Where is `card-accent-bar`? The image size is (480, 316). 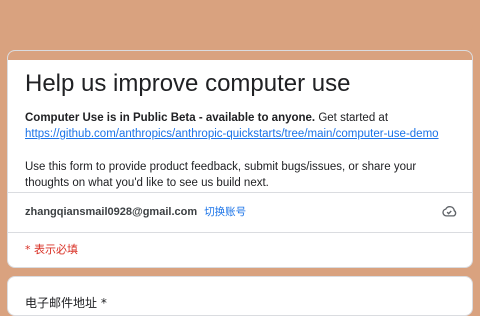 card-accent-bar is located at coordinates (240, 55).